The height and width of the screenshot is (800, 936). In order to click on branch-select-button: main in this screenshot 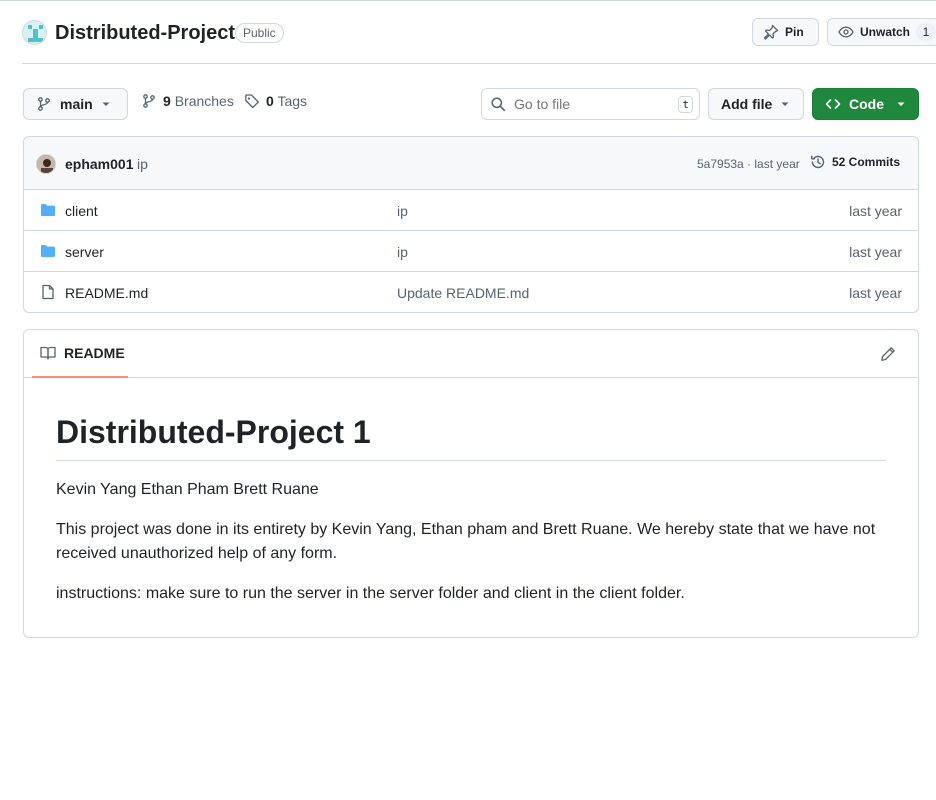, I will do `click(75, 104)`.